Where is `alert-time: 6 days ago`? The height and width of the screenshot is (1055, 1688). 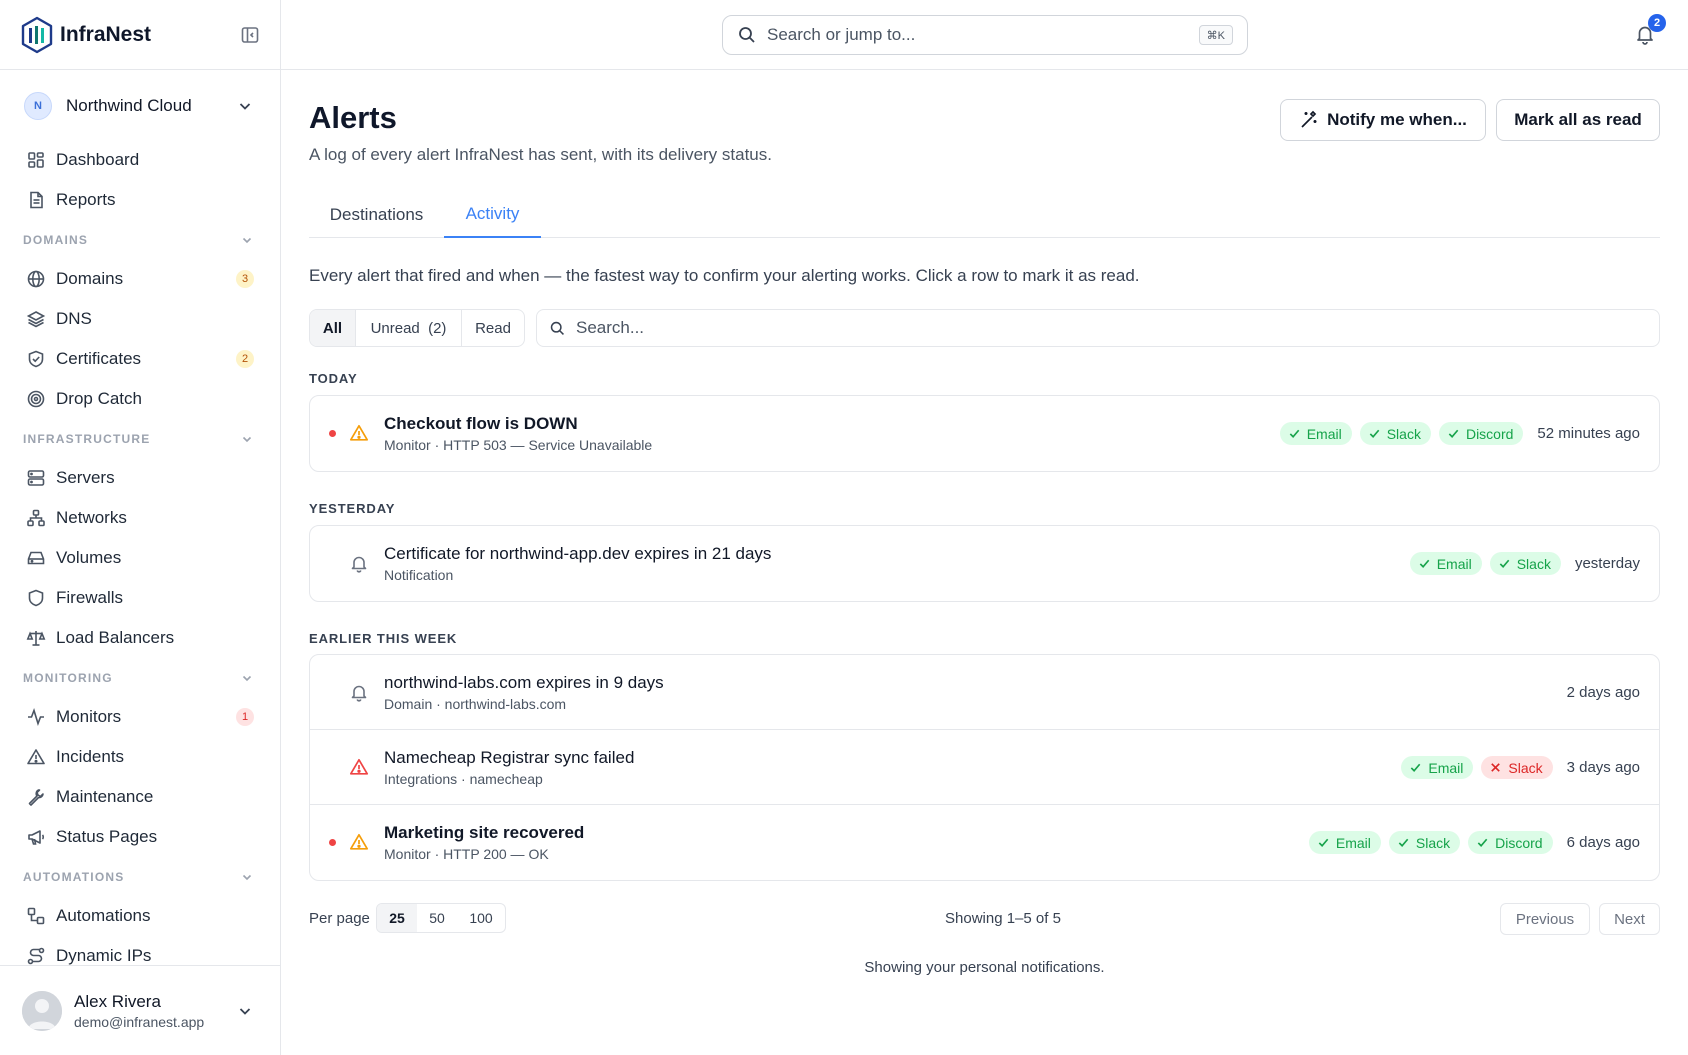 alert-time: 6 days ago is located at coordinates (1603, 842).